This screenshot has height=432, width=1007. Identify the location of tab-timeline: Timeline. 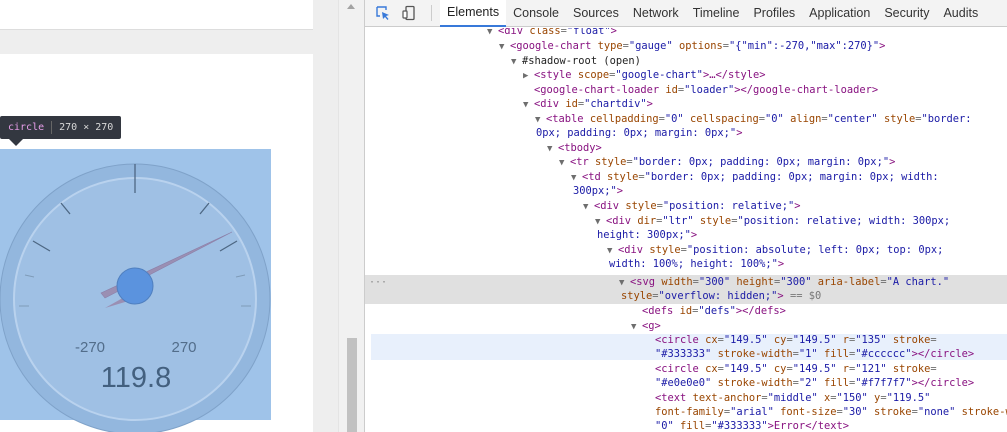
(716, 13).